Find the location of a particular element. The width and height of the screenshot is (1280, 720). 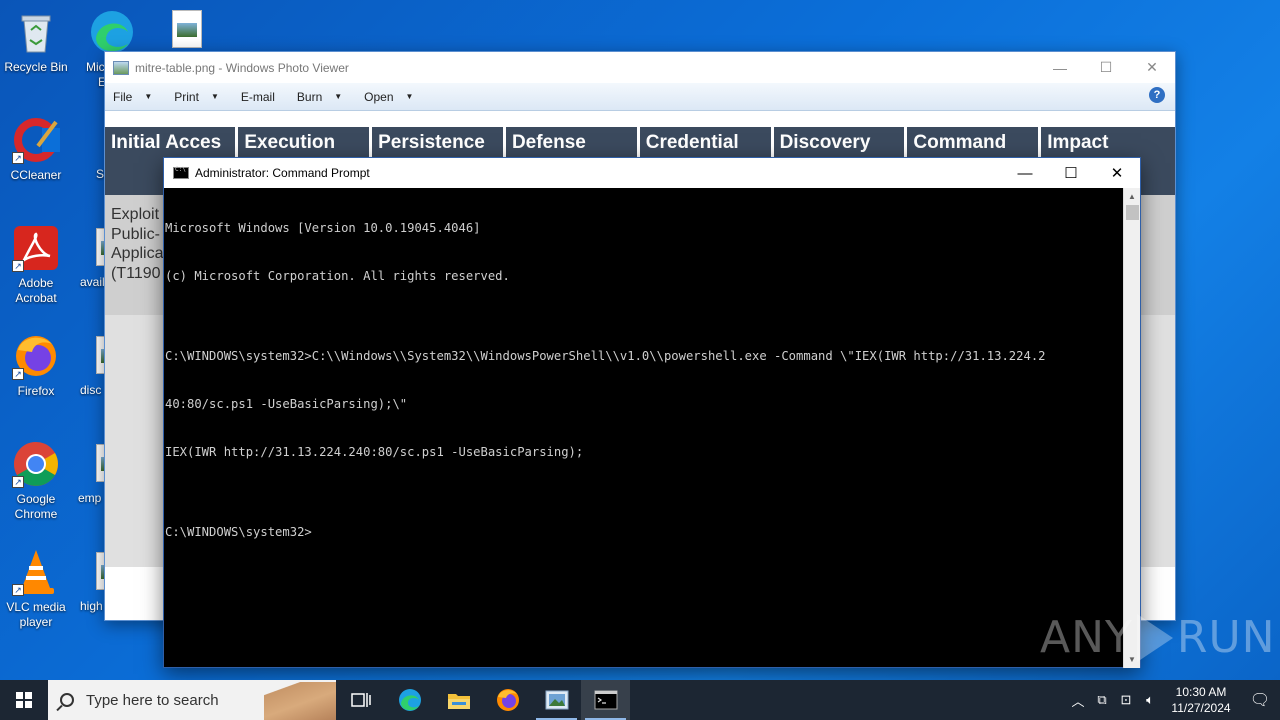

taskbar-file-explorer is located at coordinates (458, 700).